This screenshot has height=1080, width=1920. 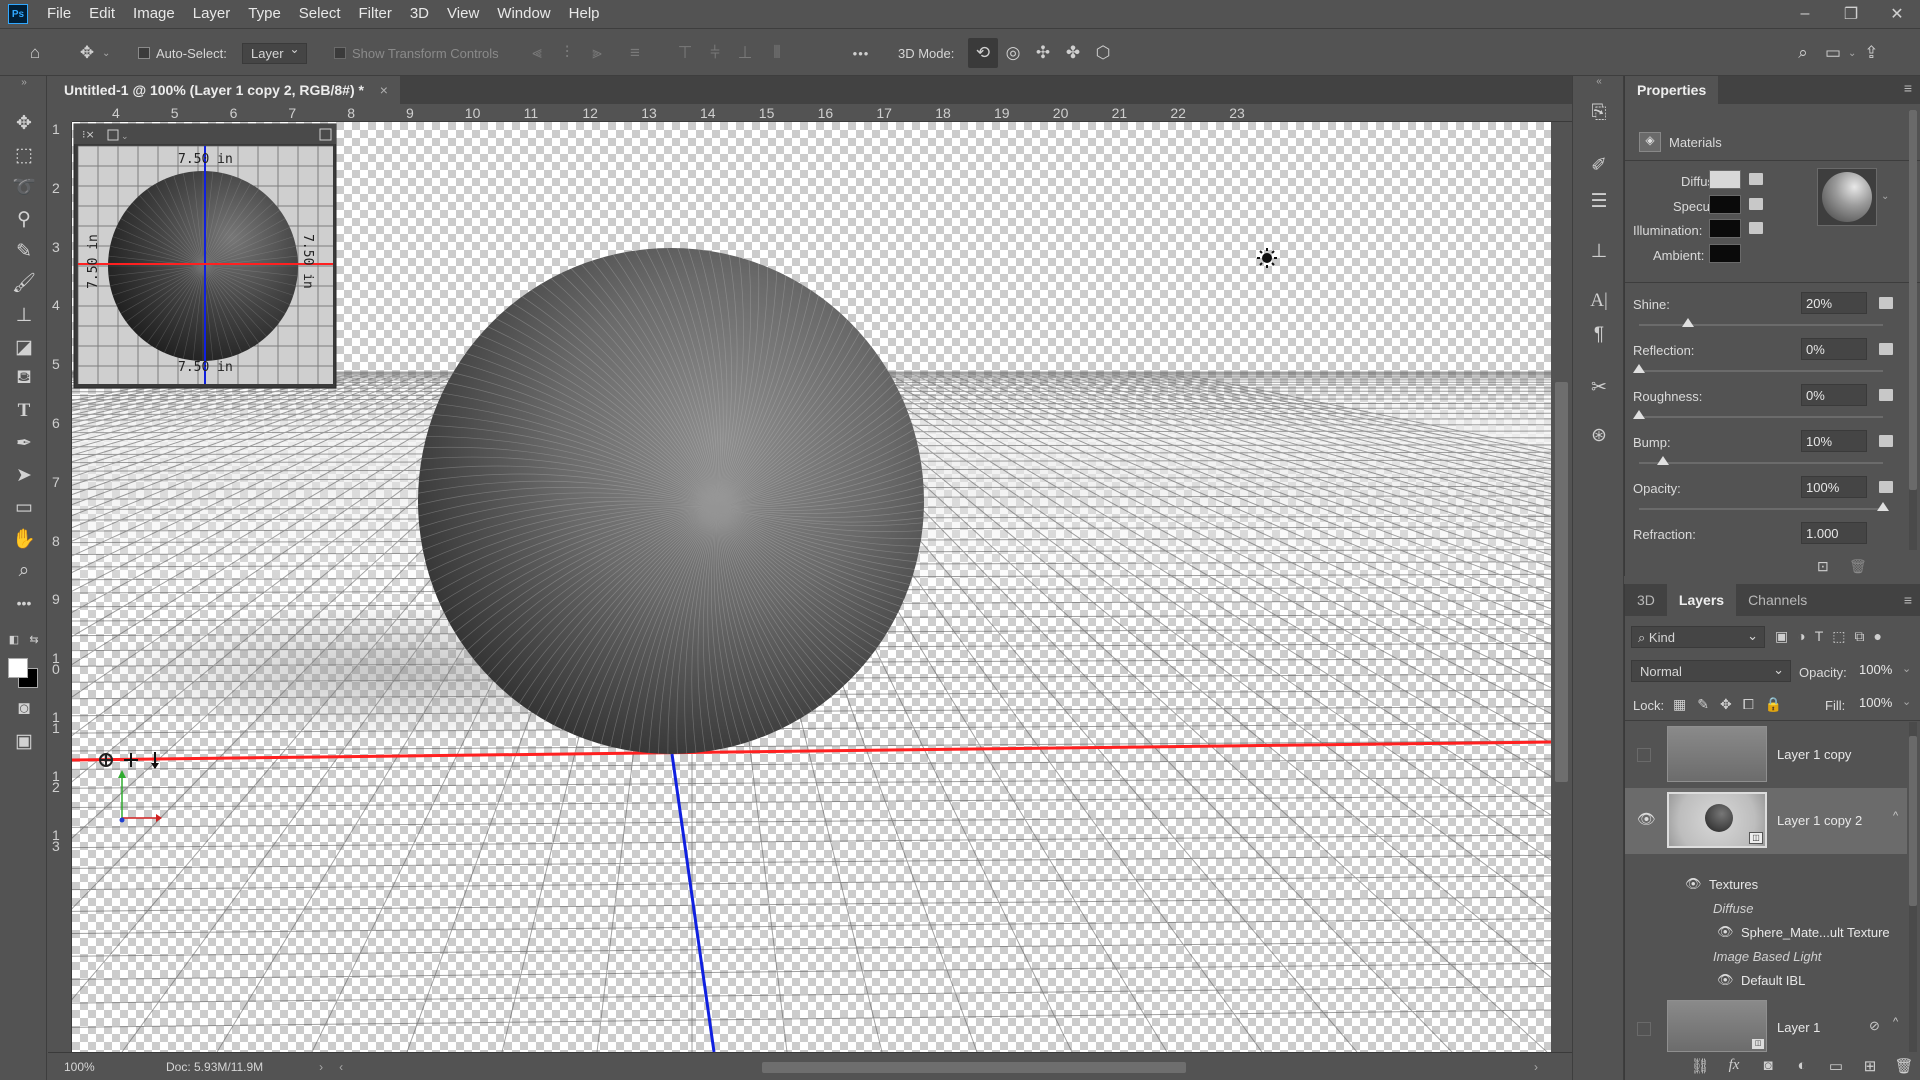 What do you see at coordinates (1733, 908) in the screenshot?
I see `diffuse-sub-label: Diffuse` at bounding box center [1733, 908].